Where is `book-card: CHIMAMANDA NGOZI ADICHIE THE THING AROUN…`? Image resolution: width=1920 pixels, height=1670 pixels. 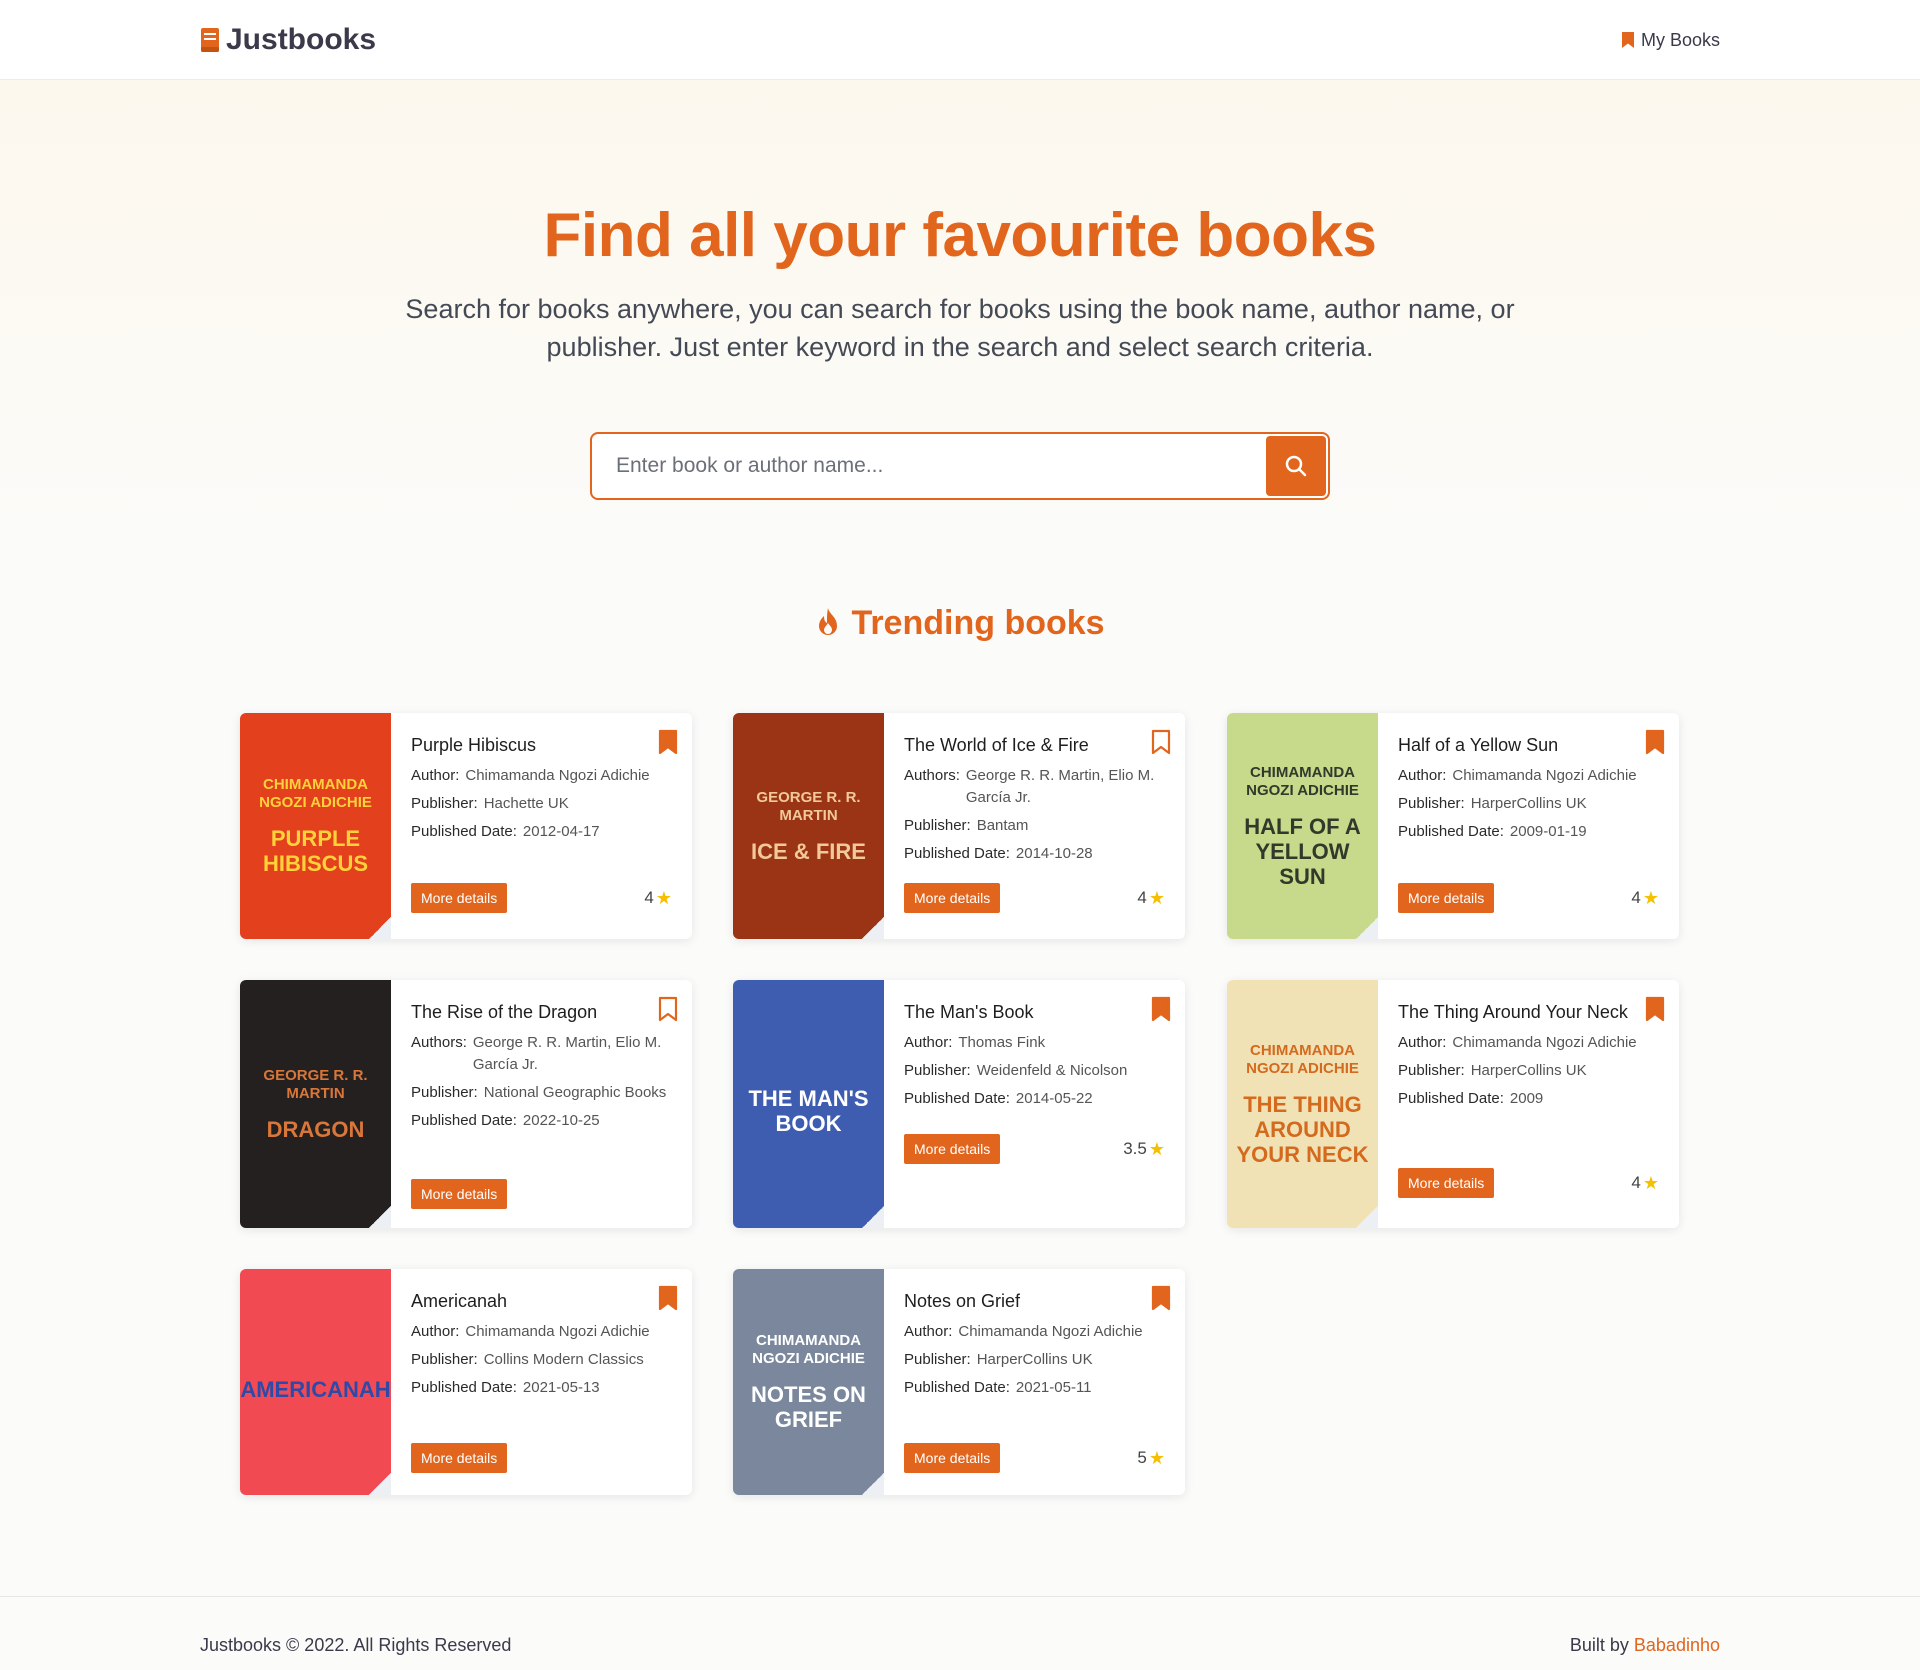 book-card: CHIMAMANDA NGOZI ADICHIE THE THING AROUN… is located at coordinates (1453, 1104).